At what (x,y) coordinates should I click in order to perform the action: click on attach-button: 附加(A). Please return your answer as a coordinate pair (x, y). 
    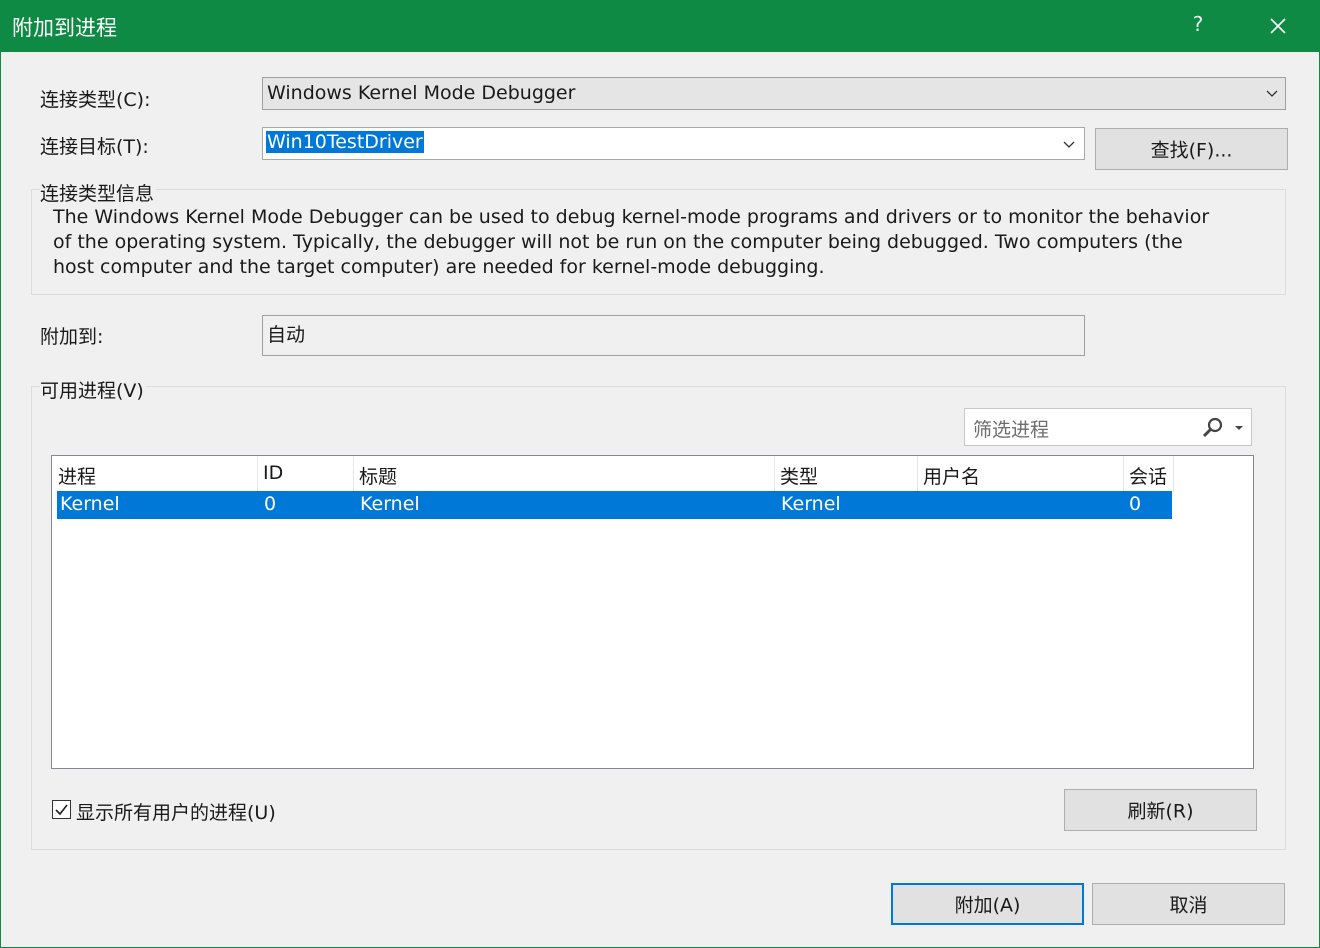
    Looking at the image, I should click on (987, 904).